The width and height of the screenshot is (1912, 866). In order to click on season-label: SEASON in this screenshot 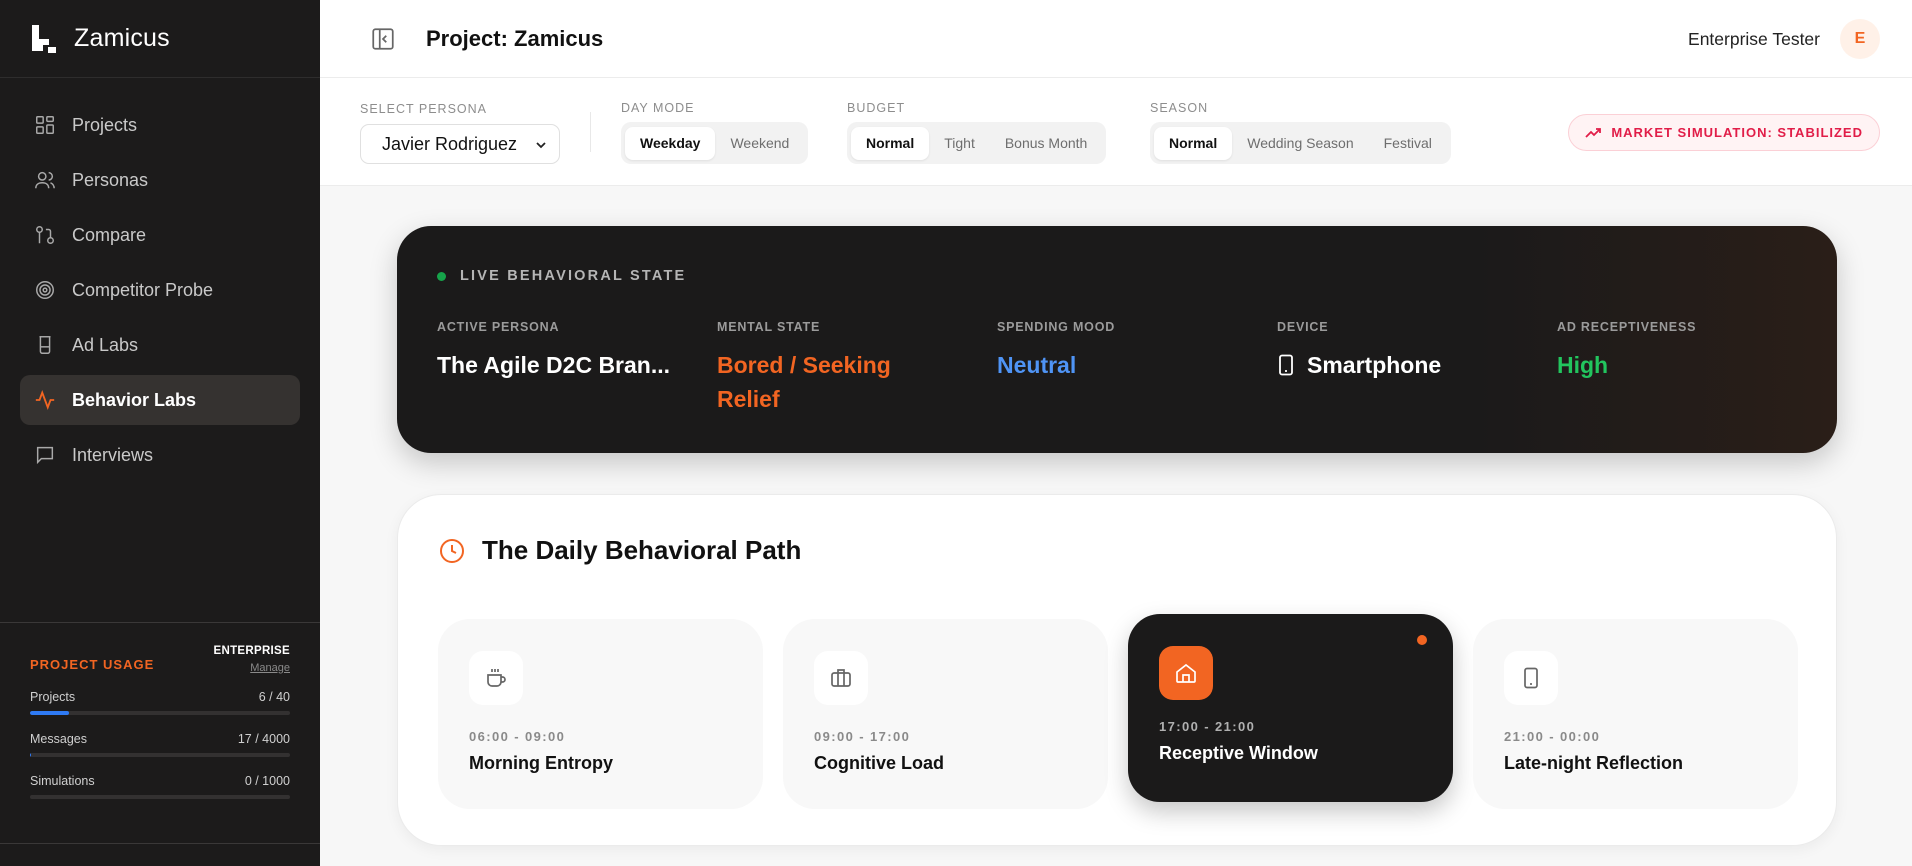, I will do `click(1179, 108)`.